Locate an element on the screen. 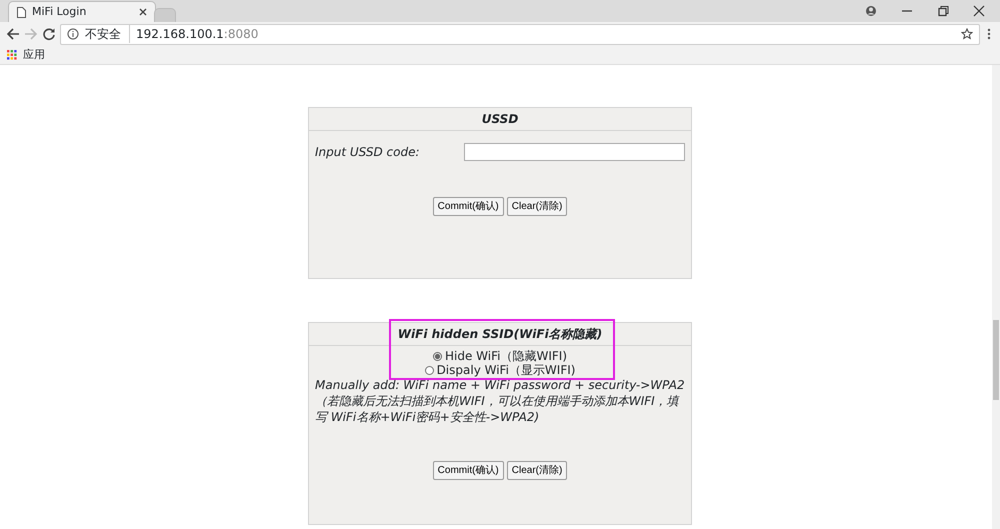  star-icon is located at coordinates (967, 34).